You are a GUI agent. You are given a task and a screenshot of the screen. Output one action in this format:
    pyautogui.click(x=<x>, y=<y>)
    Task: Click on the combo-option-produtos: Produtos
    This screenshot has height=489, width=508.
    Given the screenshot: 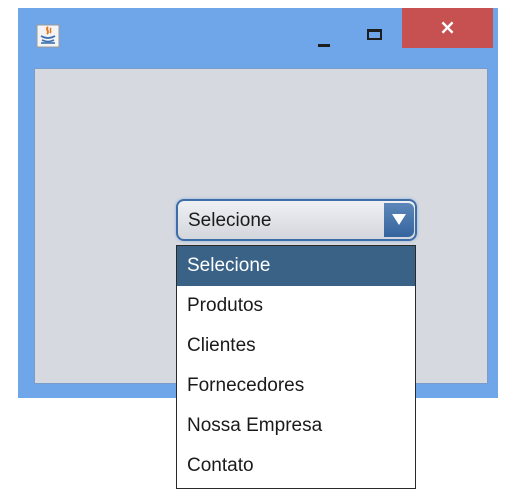 What is the action you would take?
    pyautogui.click(x=296, y=306)
    